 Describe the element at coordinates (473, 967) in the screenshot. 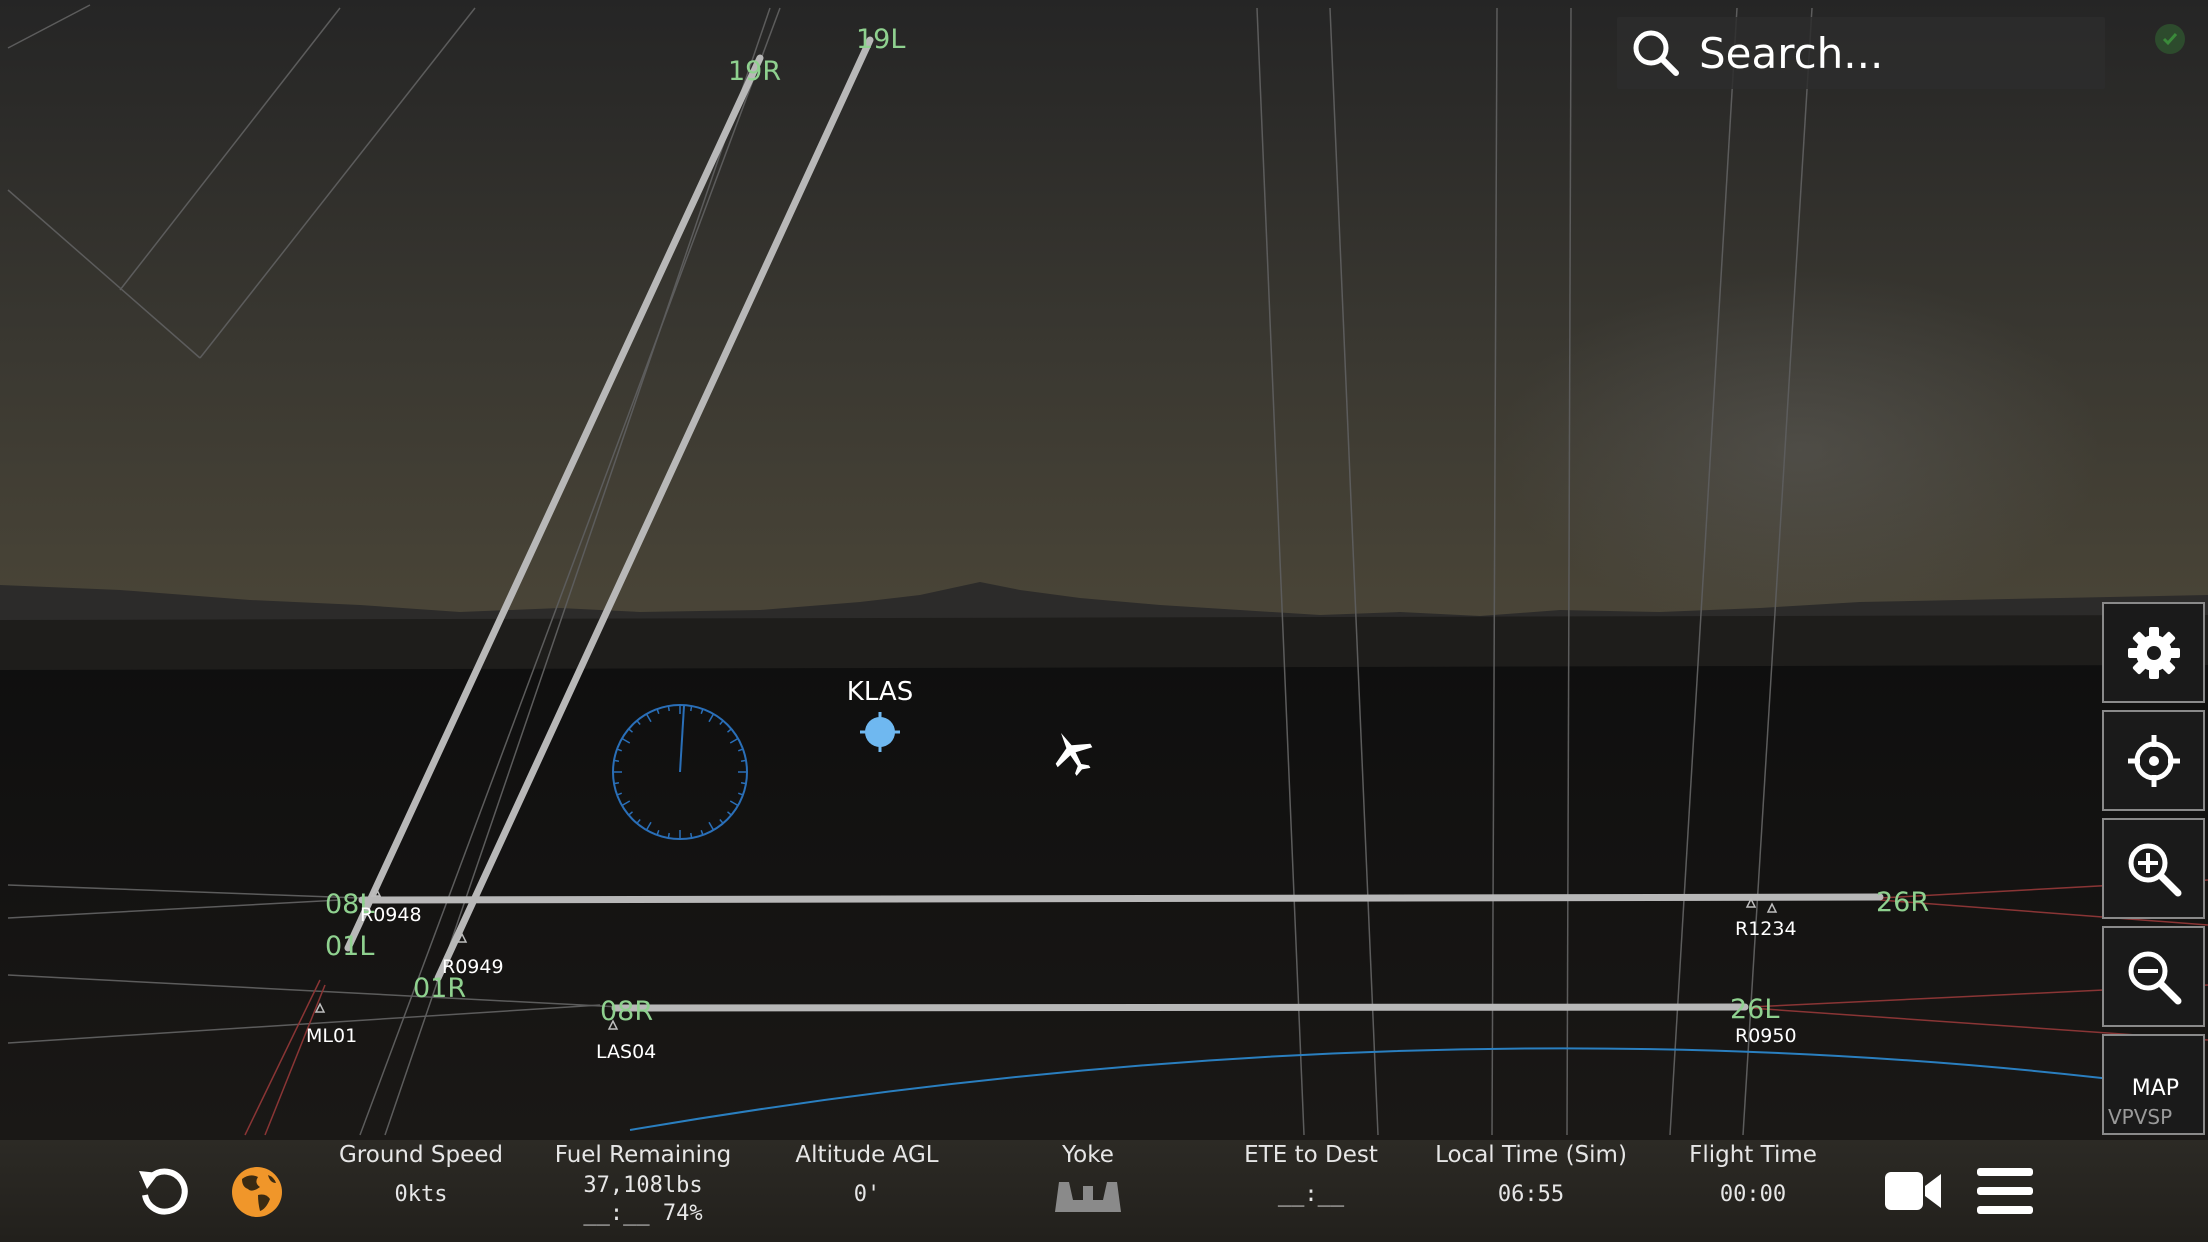

I see `waypoint-label-r0949: R0949` at that location.